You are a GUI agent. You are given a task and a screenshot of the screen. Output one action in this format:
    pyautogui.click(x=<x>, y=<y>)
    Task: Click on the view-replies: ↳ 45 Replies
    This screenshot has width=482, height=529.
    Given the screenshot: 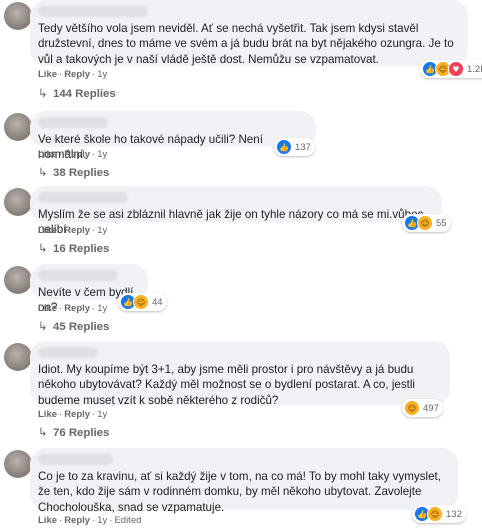 What is the action you would take?
    pyautogui.click(x=73, y=326)
    